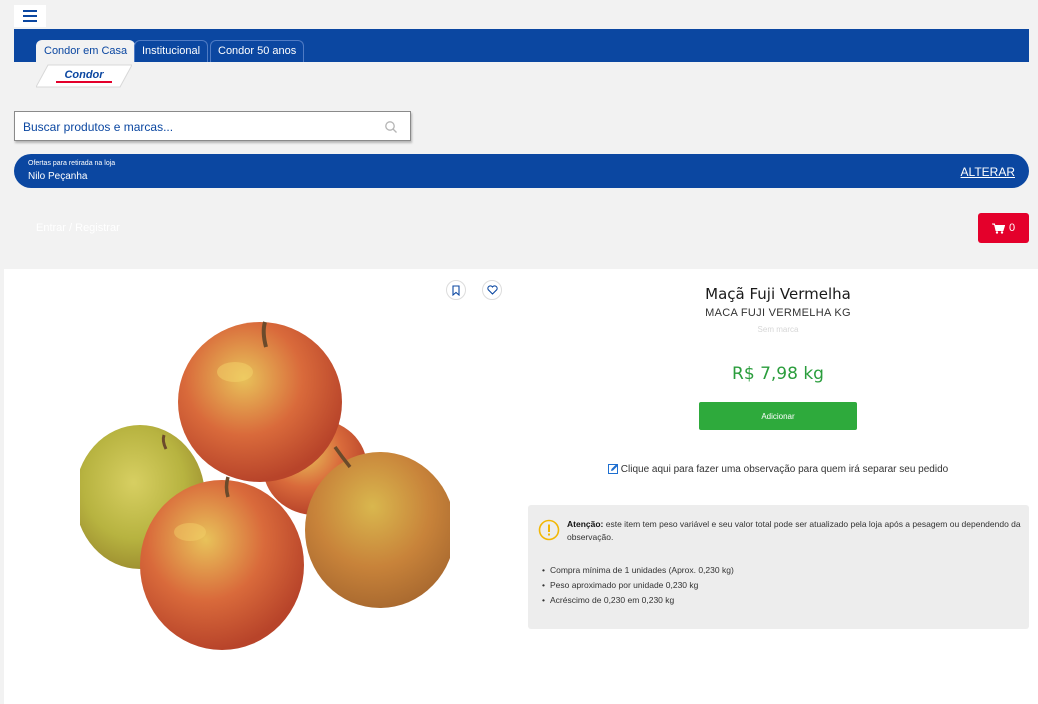  I want to click on list-item: Peso aproximado por unidade 0,230 kg, so click(638, 585).